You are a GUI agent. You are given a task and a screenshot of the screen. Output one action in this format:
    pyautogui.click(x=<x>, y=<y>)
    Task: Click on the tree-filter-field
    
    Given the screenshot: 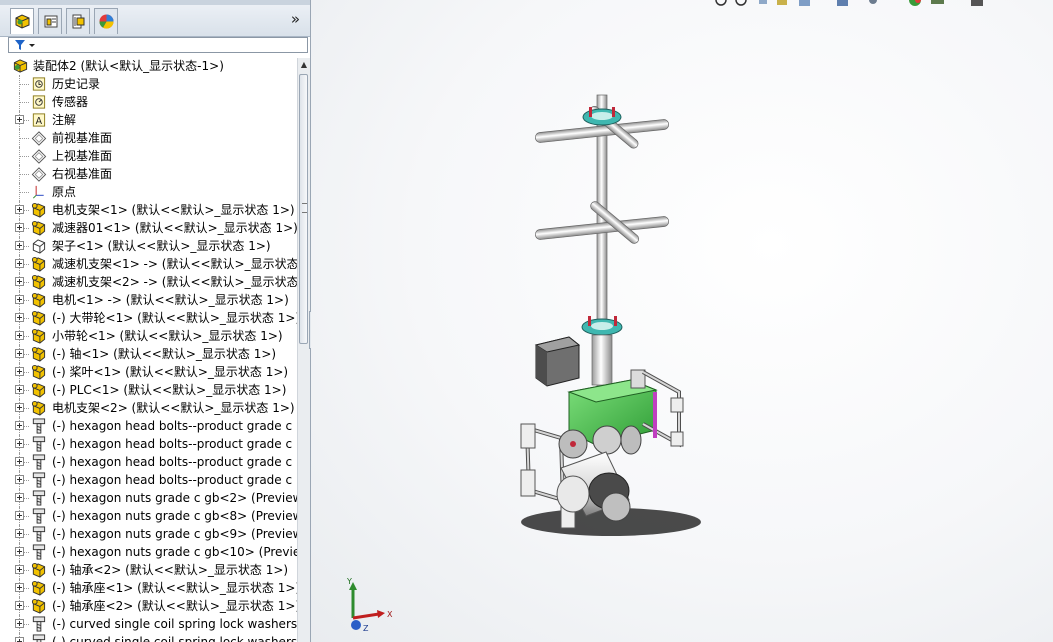 What is the action you would take?
    pyautogui.click(x=158, y=45)
    